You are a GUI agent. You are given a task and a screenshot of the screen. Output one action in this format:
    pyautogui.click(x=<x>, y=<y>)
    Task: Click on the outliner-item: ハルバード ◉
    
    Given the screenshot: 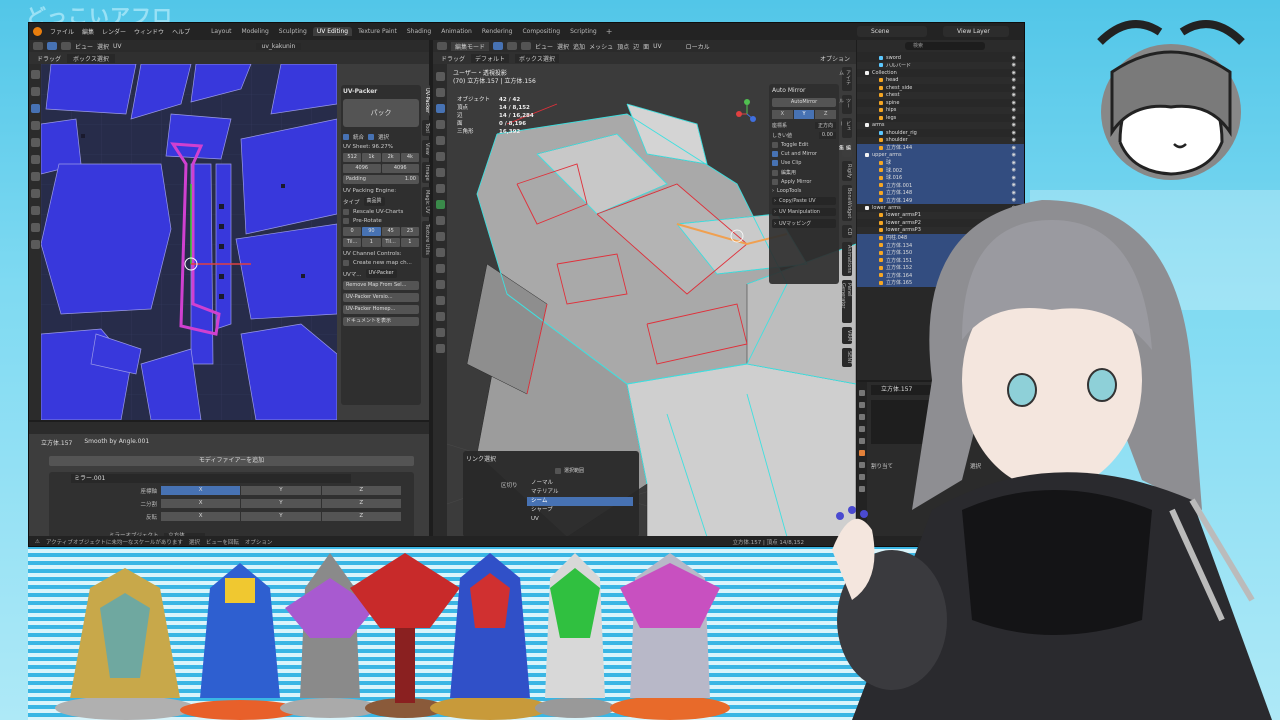 What is the action you would take?
    pyautogui.click(x=940, y=65)
    